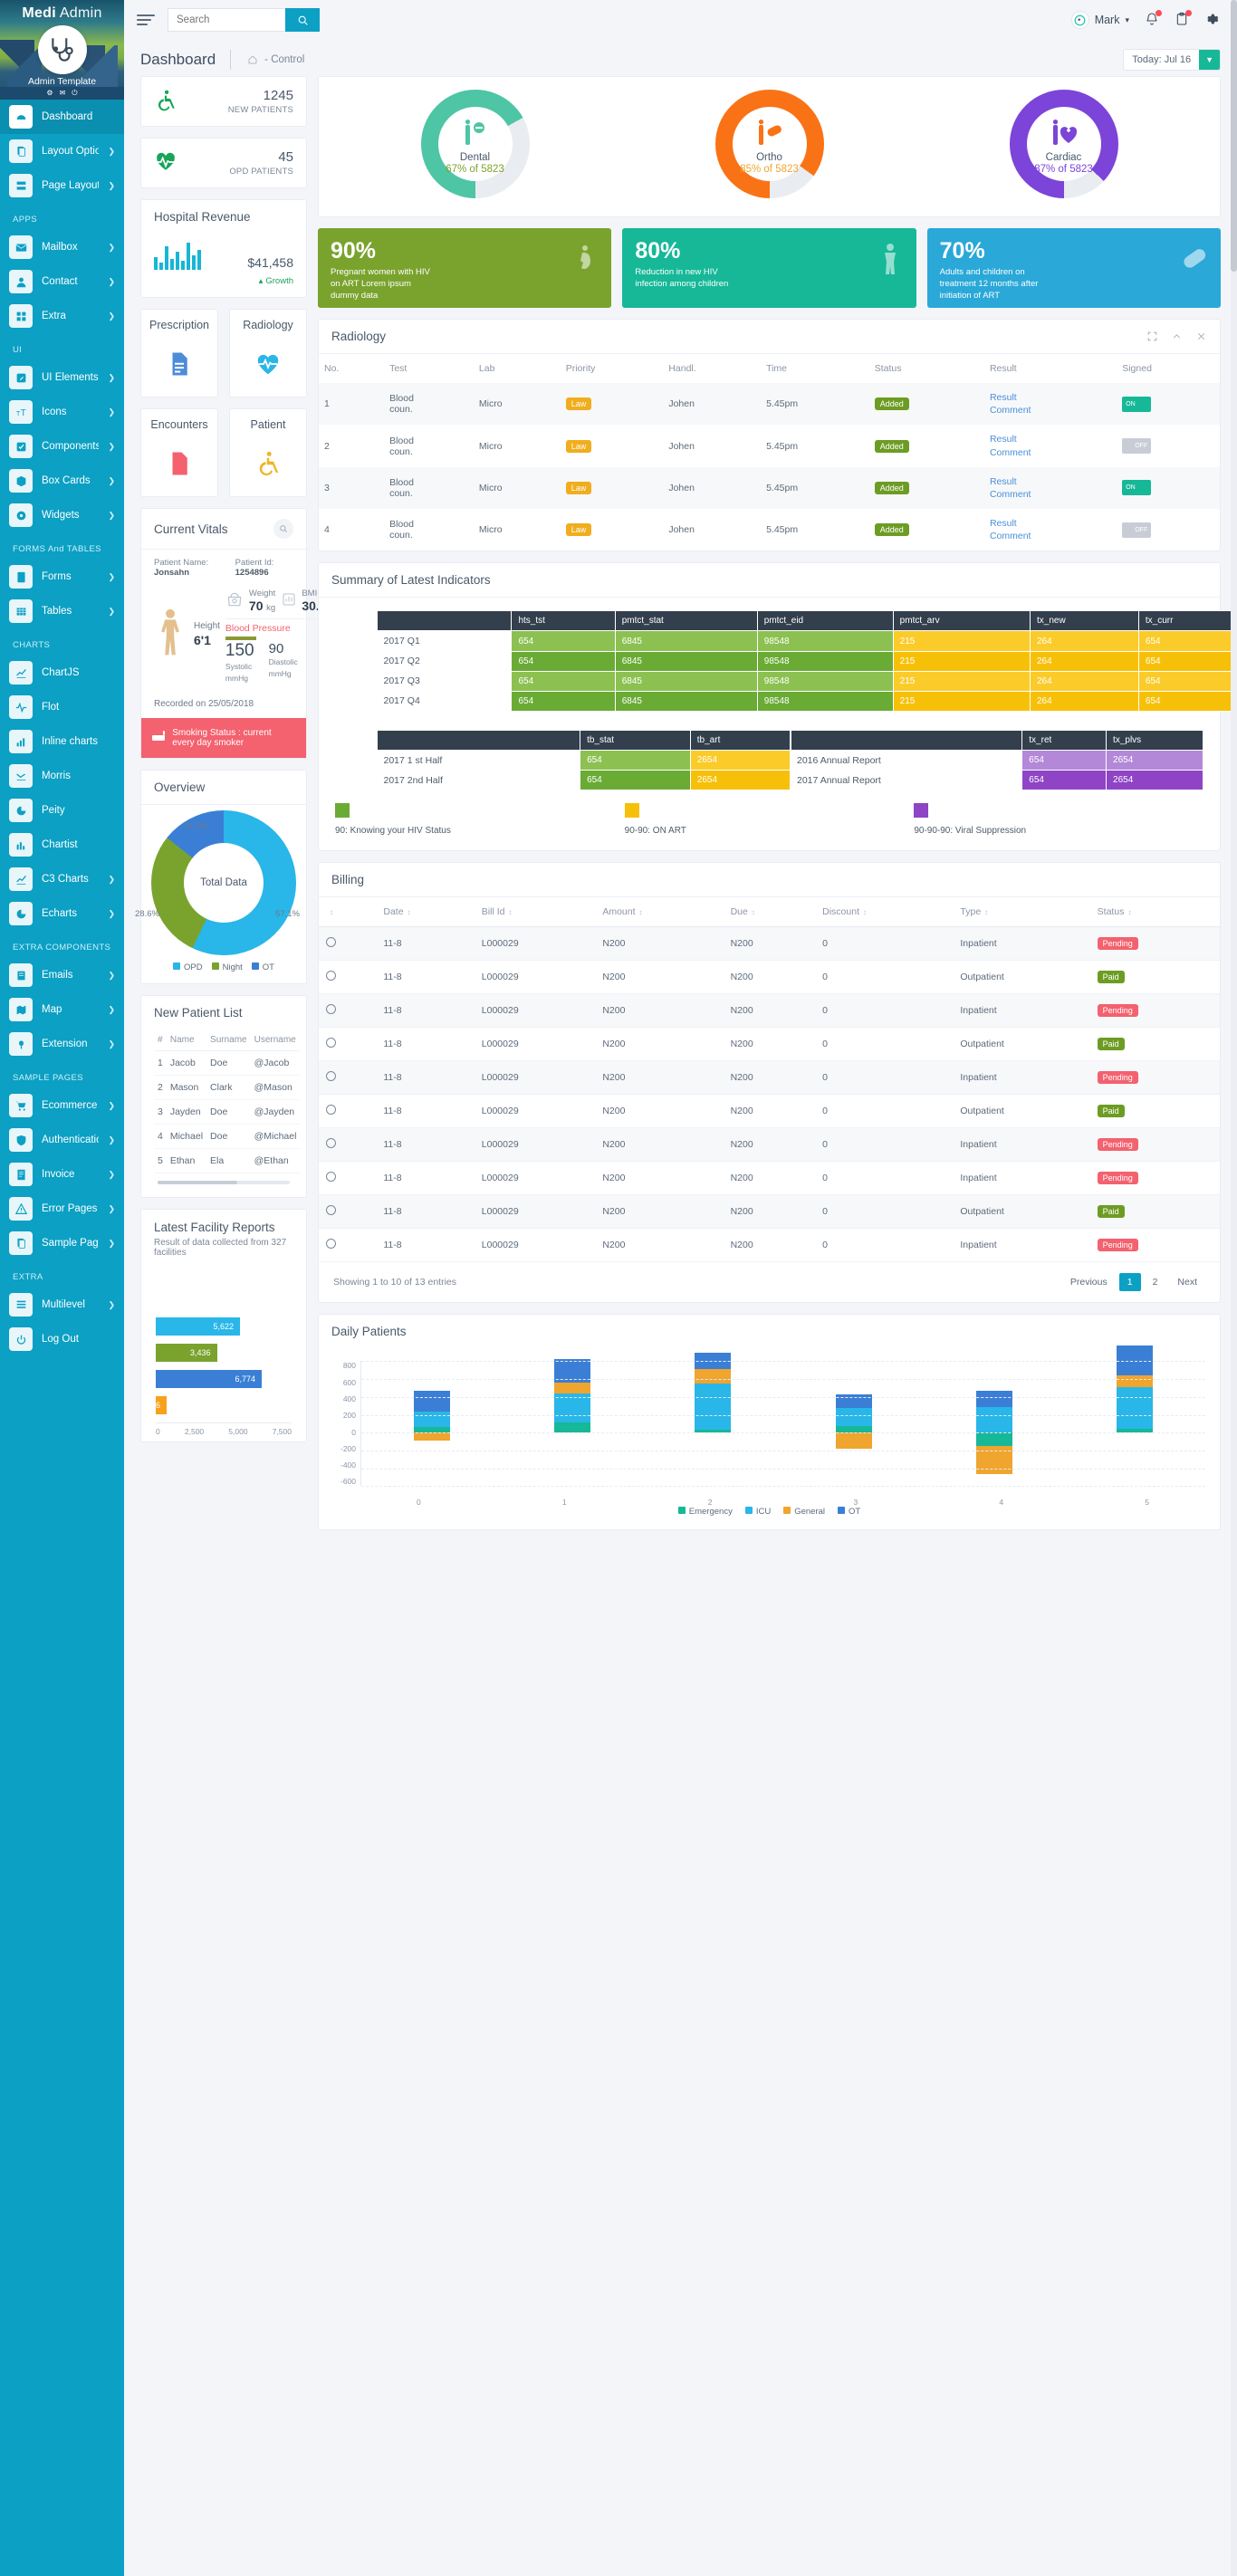  I want to click on sidebar-item-page-layouts: Page Layouts ❯, so click(62, 185).